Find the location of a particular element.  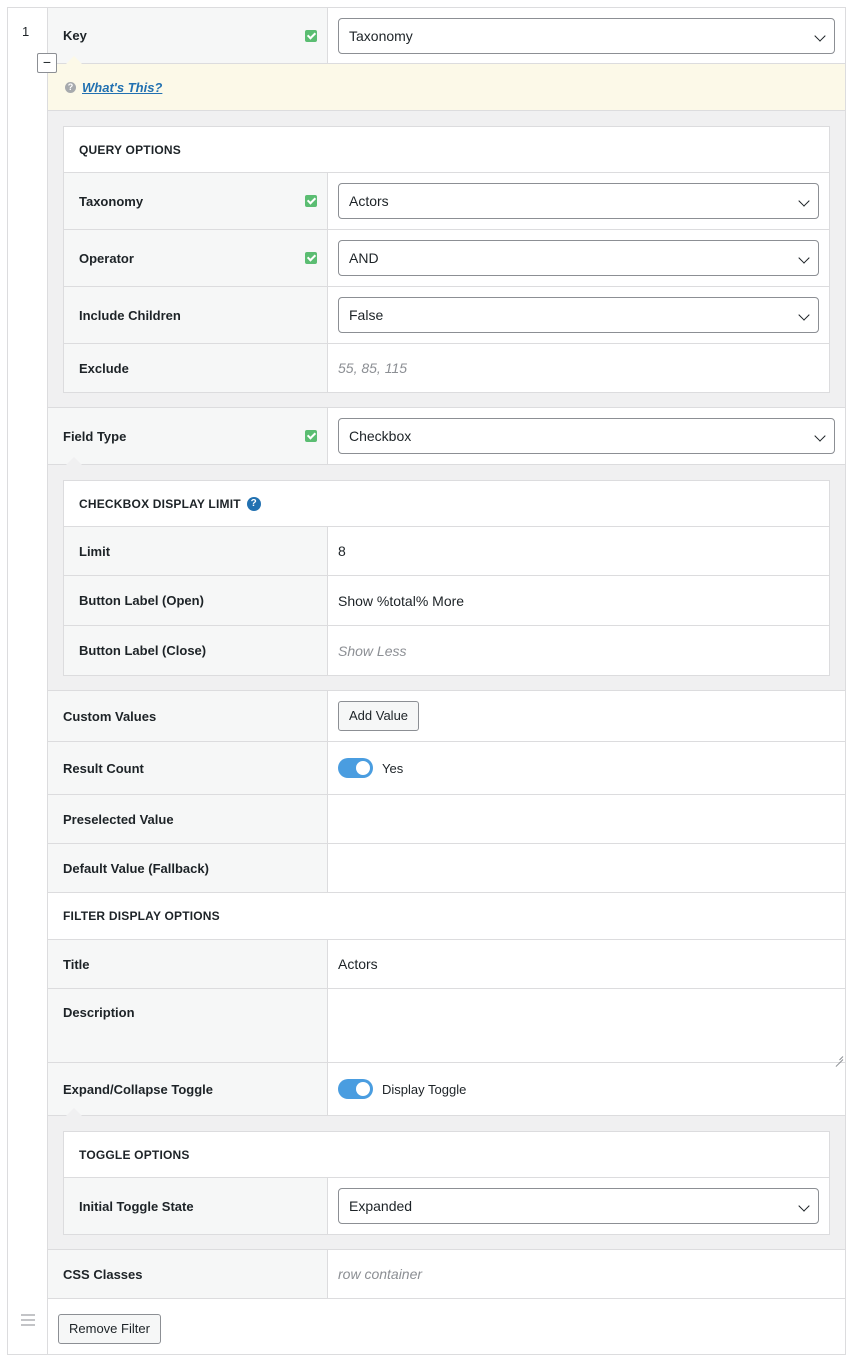

field-type-label-cell: Field Type is located at coordinates (188, 436).